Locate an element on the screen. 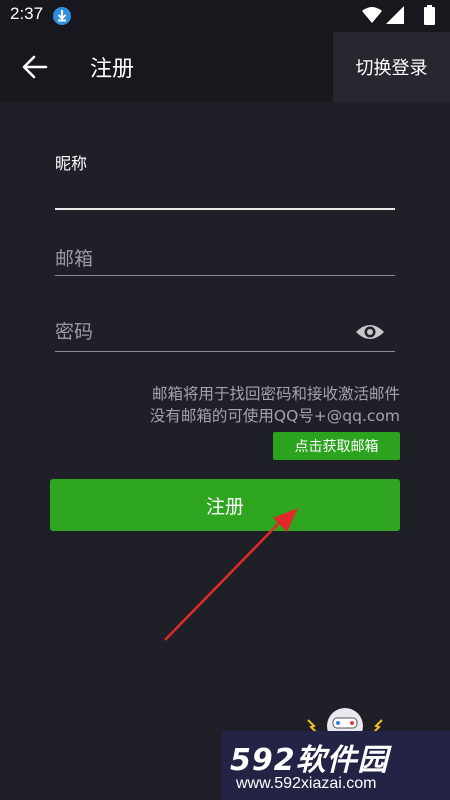 The height and width of the screenshot is (800, 450). hint-line-2: 没有邮箱的可使用QQ号+@qq.com is located at coordinates (274, 416).